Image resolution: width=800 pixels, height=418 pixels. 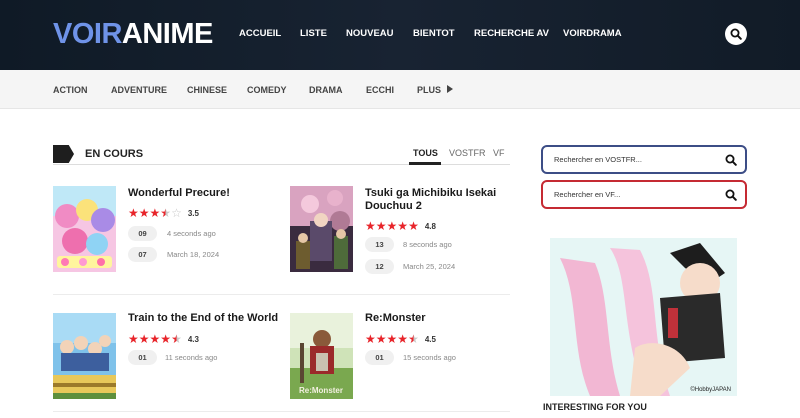 What do you see at coordinates (321, 390) in the screenshot?
I see `poster-logo-text: Re:Monster` at bounding box center [321, 390].